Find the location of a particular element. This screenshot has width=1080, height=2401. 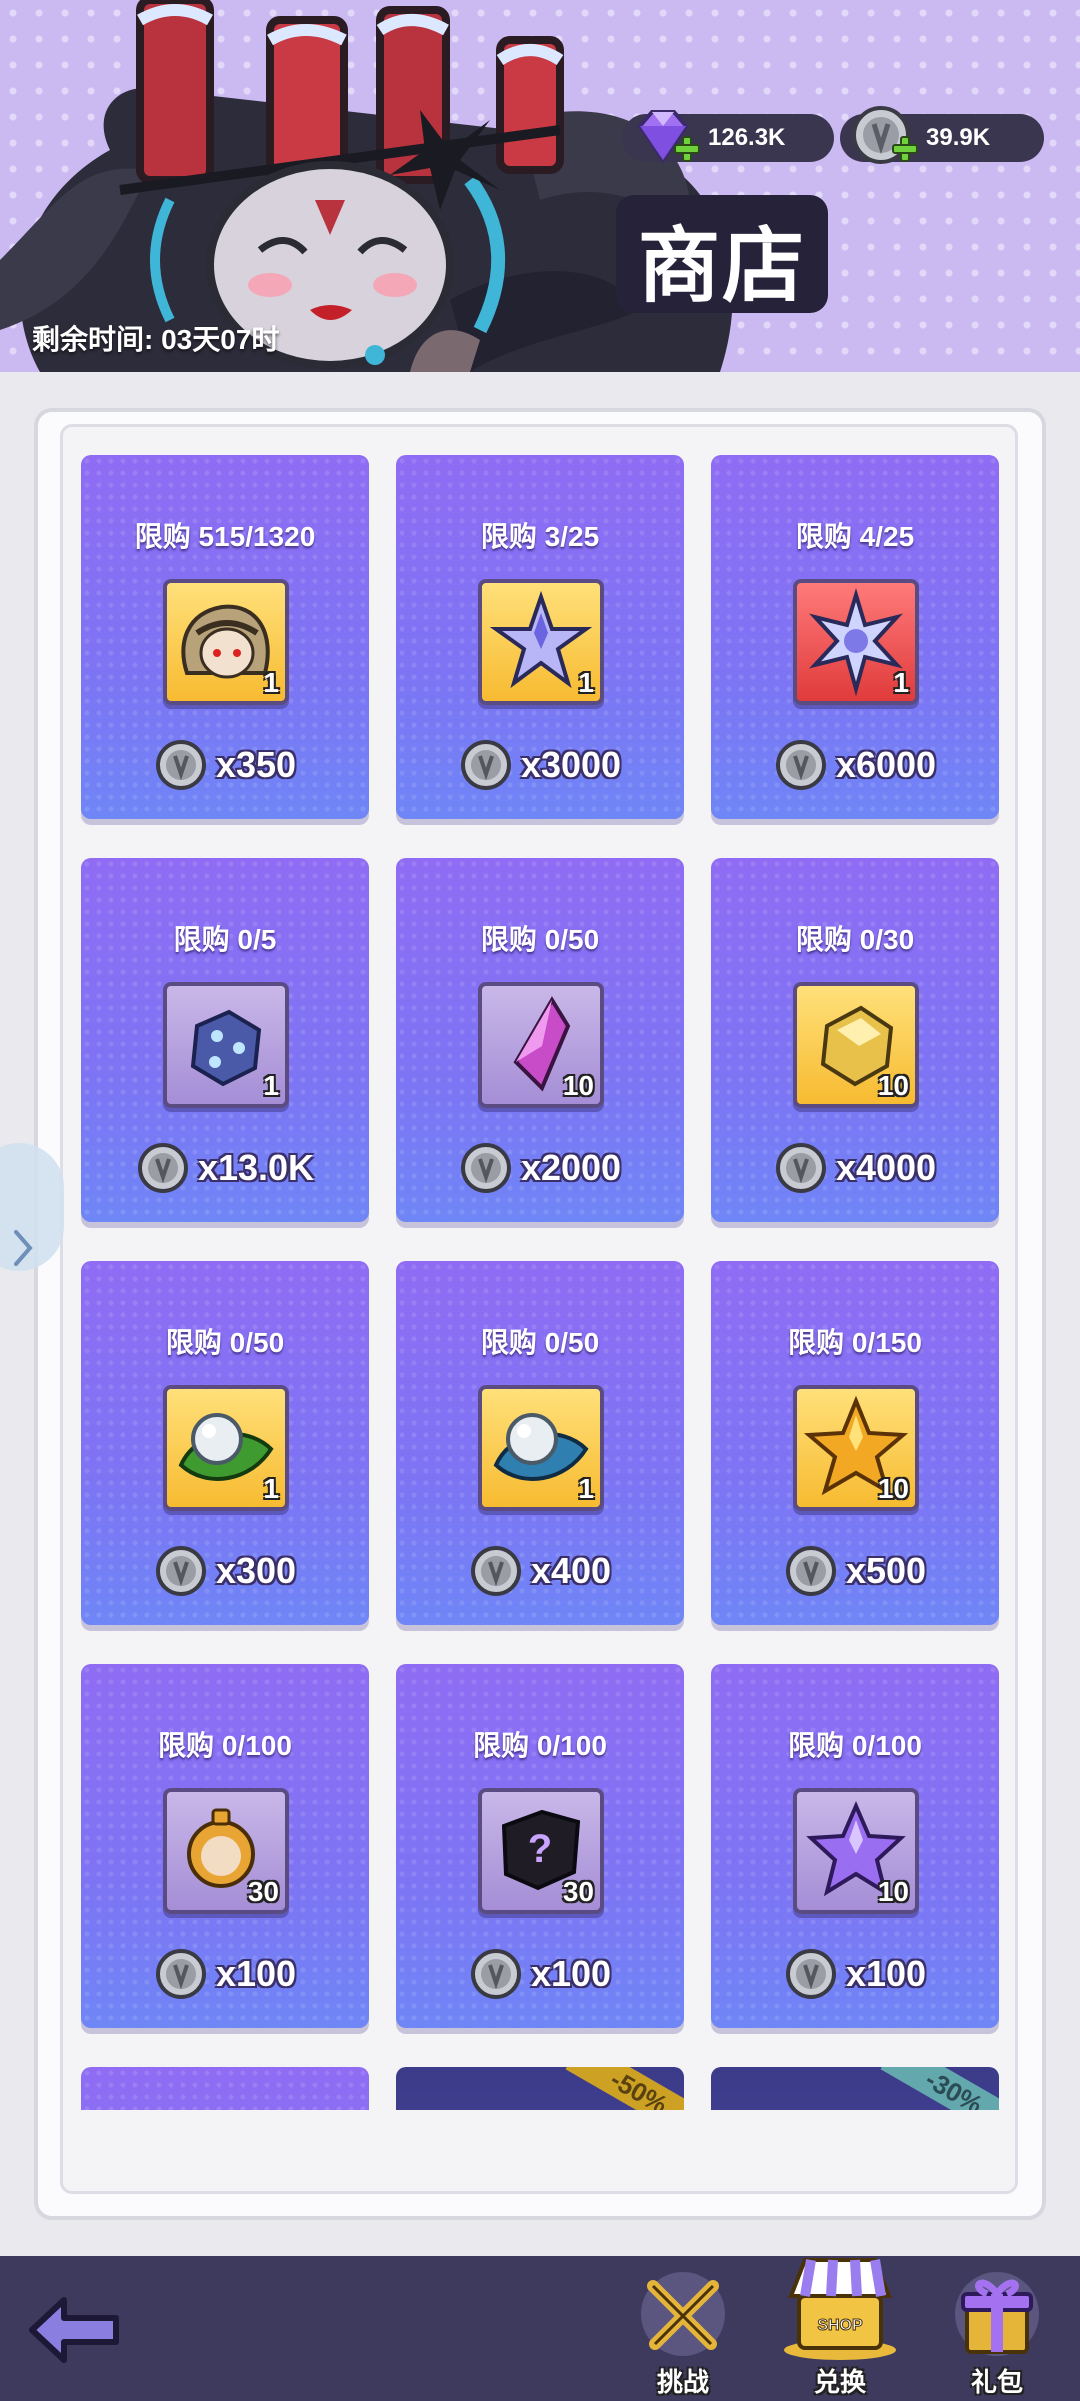

item-quantity: 30 is located at coordinates (578, 1891).